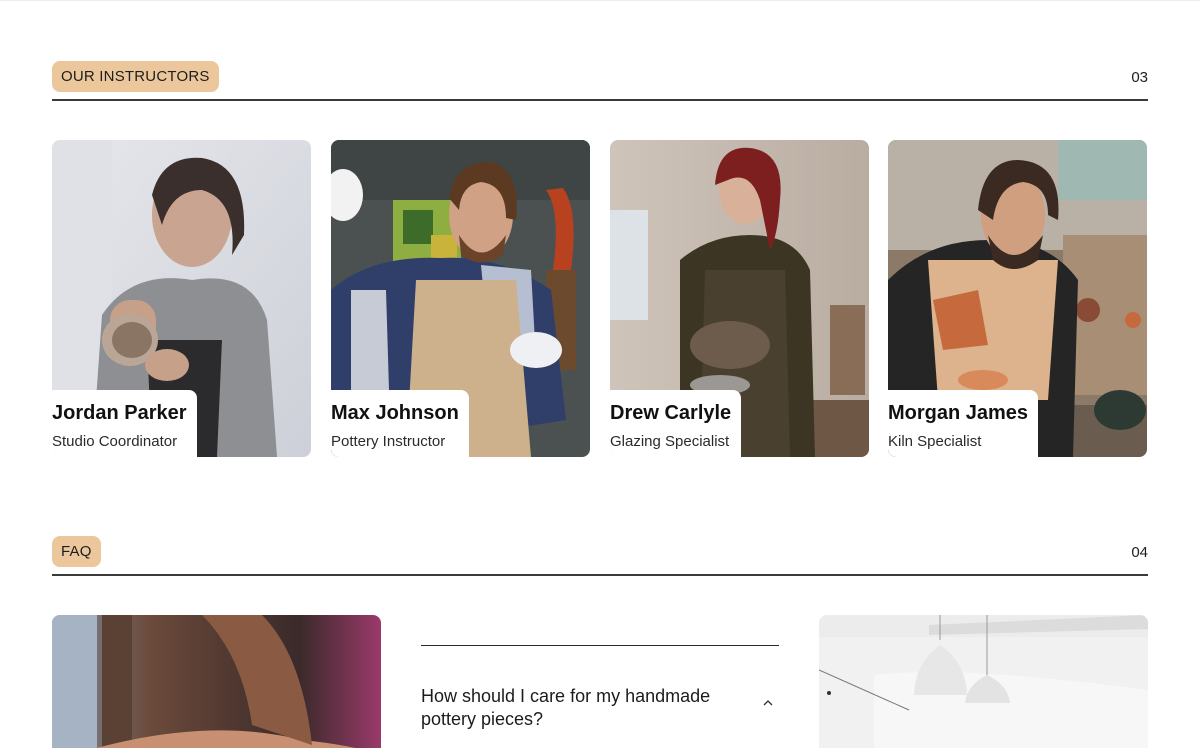  Describe the element at coordinates (958, 413) in the screenshot. I see `instructor-name: Morgan James` at that location.